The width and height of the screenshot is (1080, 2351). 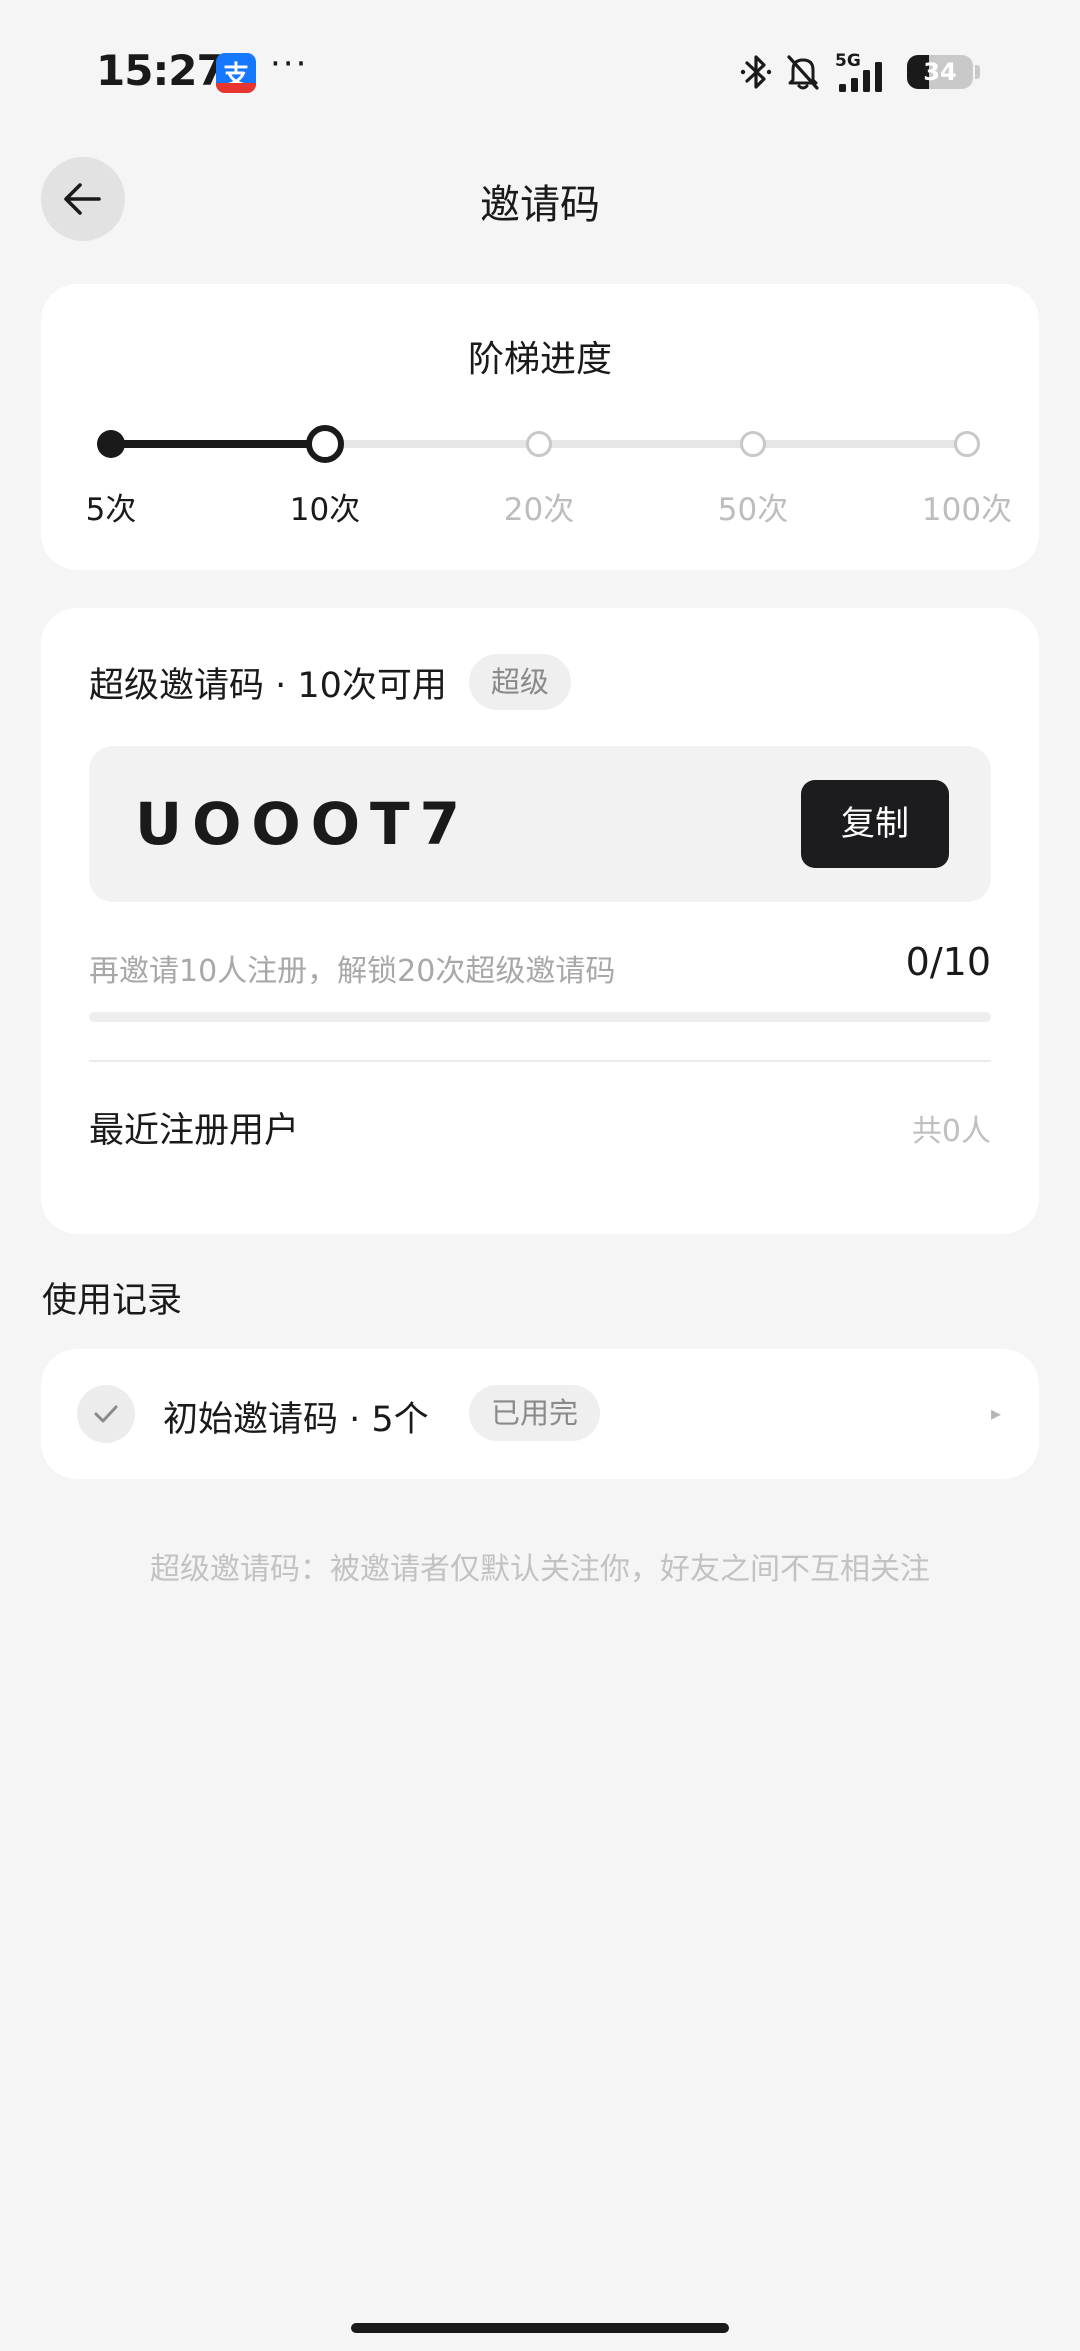 What do you see at coordinates (112, 1301) in the screenshot?
I see `records-section-title: 使用记录` at bounding box center [112, 1301].